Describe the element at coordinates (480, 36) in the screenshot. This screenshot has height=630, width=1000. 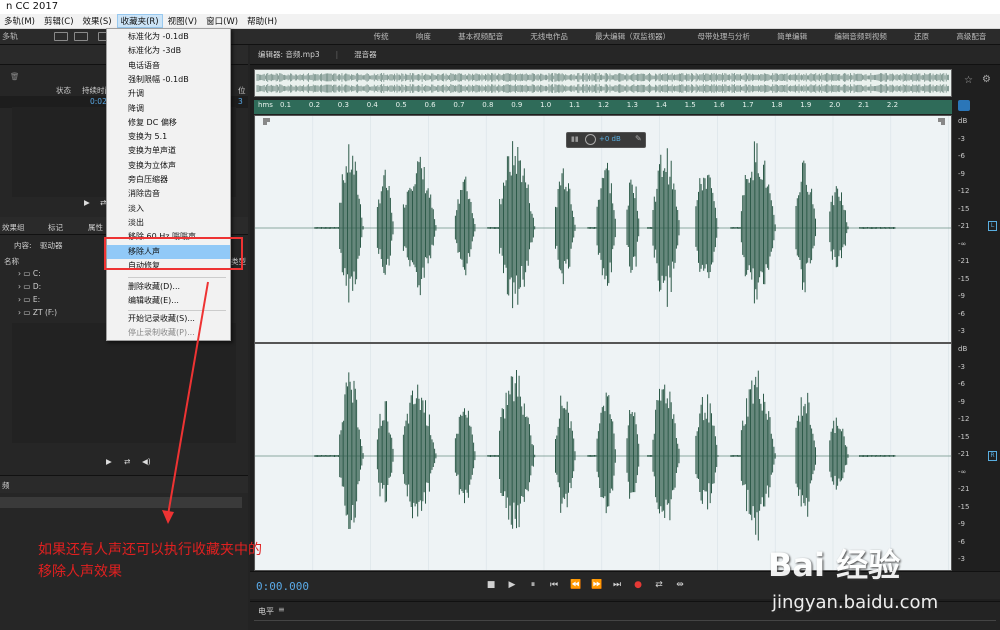
I see `workspace-video-dub: 基本视频配音` at that location.